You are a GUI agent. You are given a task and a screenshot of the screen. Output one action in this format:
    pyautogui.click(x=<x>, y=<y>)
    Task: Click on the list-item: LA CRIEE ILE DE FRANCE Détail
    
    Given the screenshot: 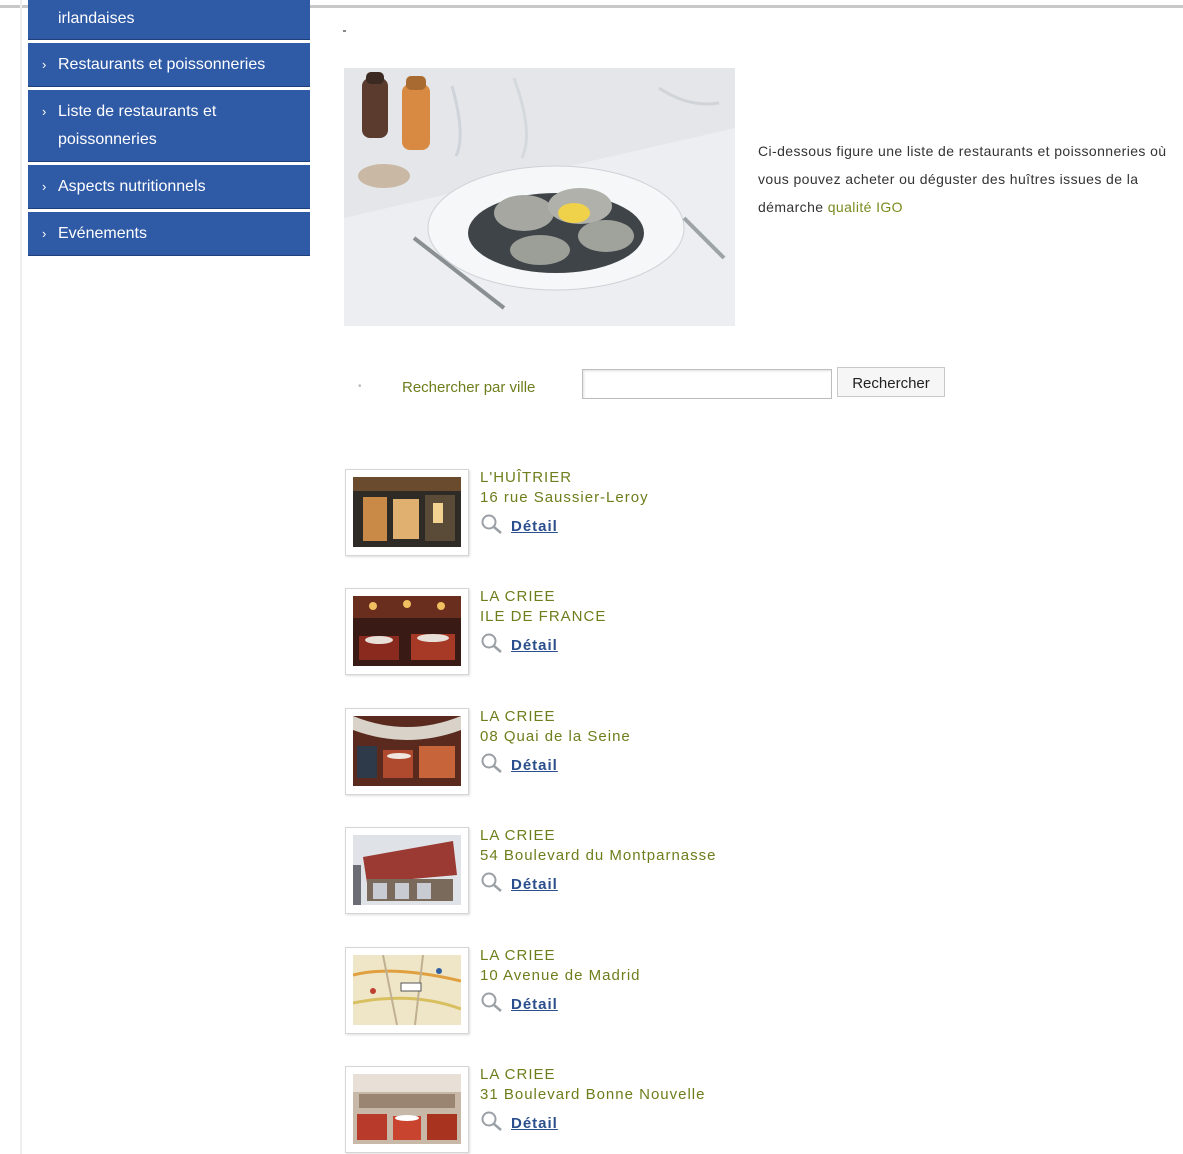 What is the action you would take?
    pyautogui.click(x=725, y=632)
    